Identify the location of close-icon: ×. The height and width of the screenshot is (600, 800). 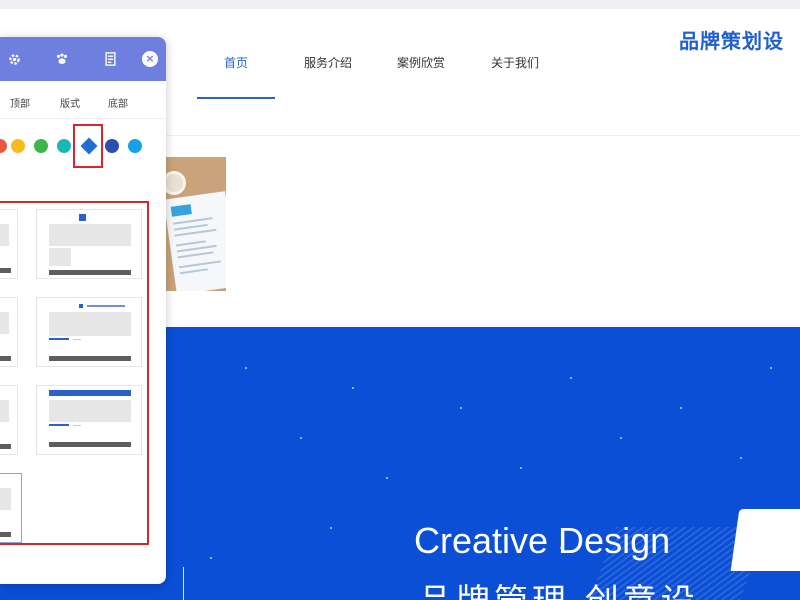
(150, 59).